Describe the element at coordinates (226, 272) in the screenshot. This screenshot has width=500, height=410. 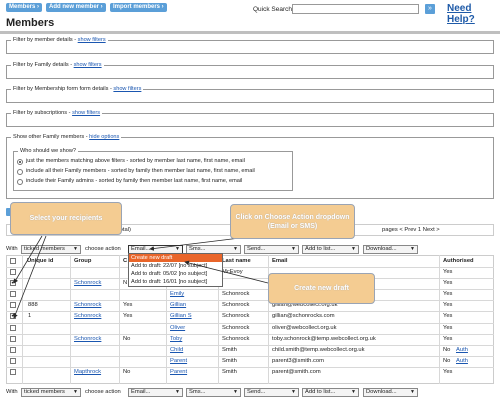
I see `arrow-to-create-draft` at that location.